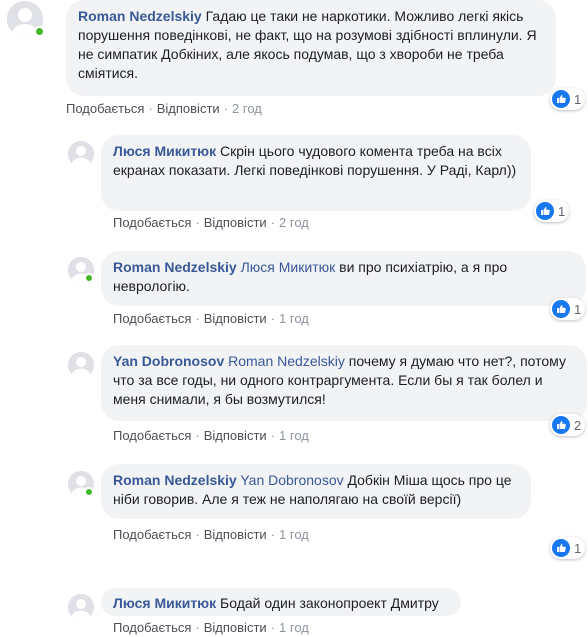 The width and height of the screenshot is (588, 637). What do you see at coordinates (168, 361) in the screenshot?
I see `comment-author: Yan Dobronosov` at bounding box center [168, 361].